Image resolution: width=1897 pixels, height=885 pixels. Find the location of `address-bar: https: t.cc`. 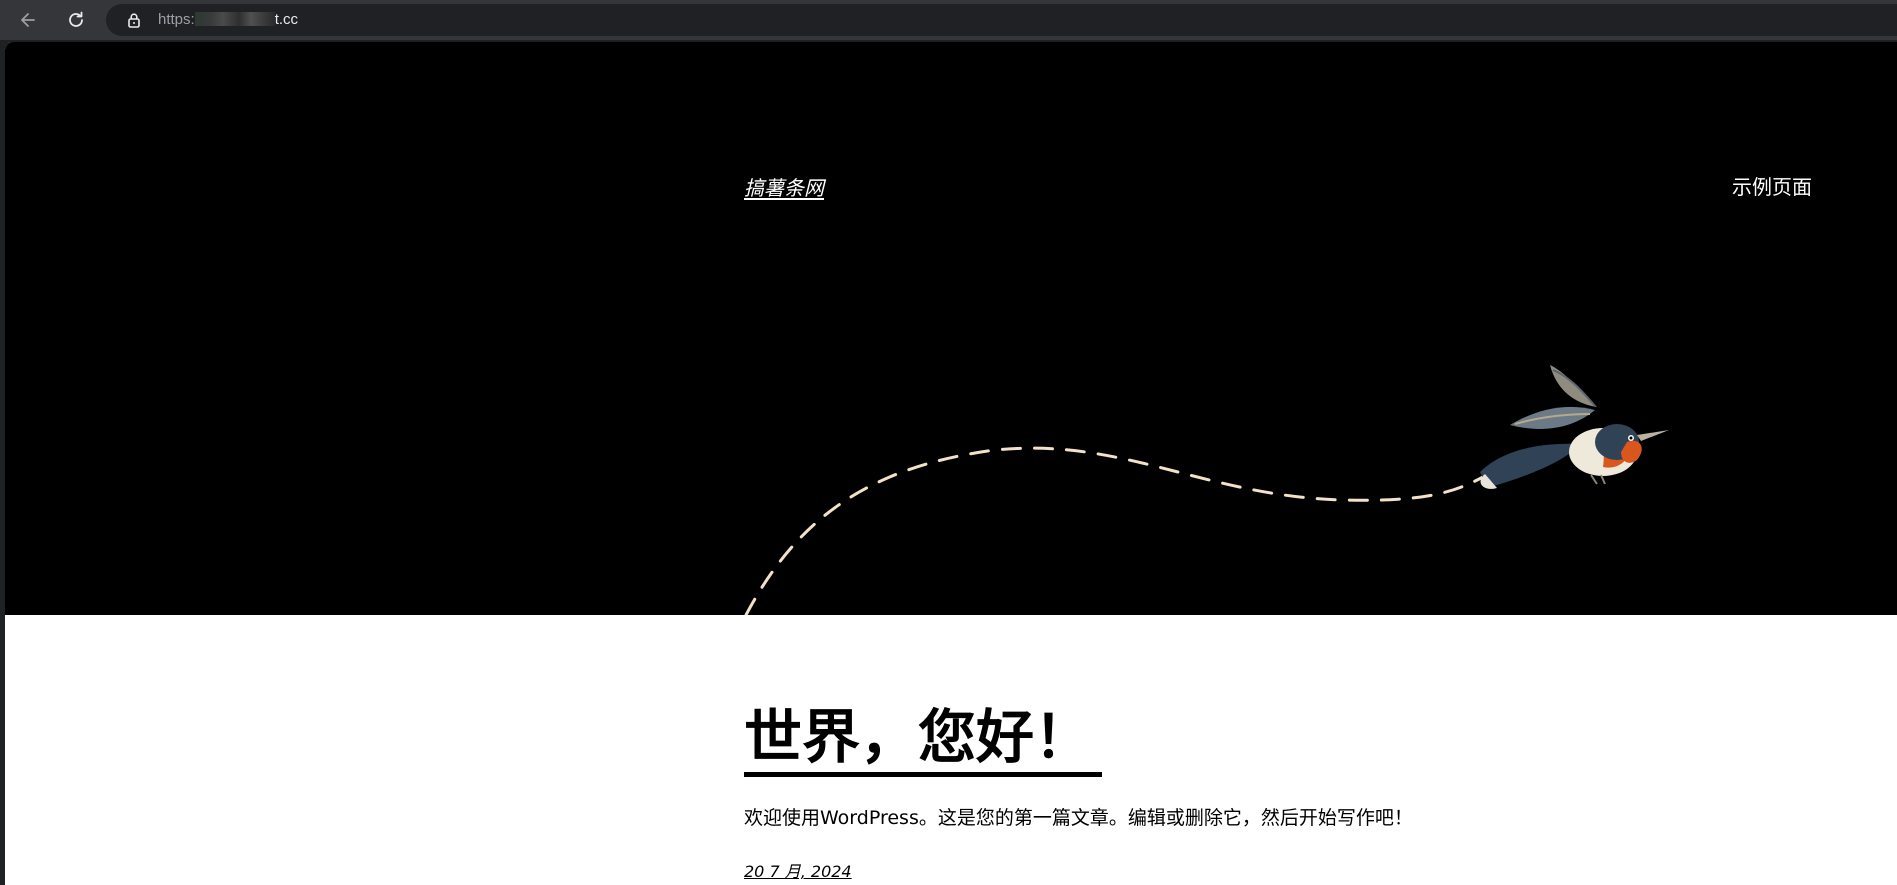

address-bar: https: t.cc is located at coordinates (1001, 20).